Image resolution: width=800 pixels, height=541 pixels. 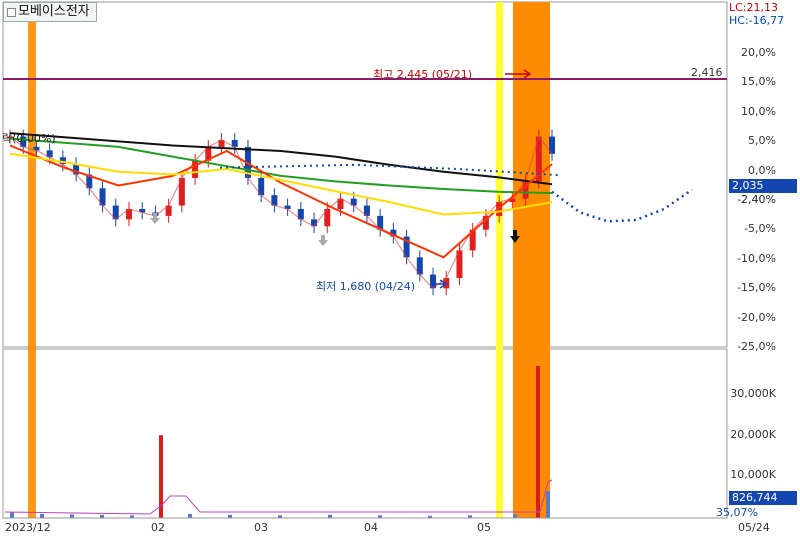 What do you see at coordinates (423, 74) in the screenshot?
I see `high-annotation: 최고 2,445 (05/21)` at bounding box center [423, 74].